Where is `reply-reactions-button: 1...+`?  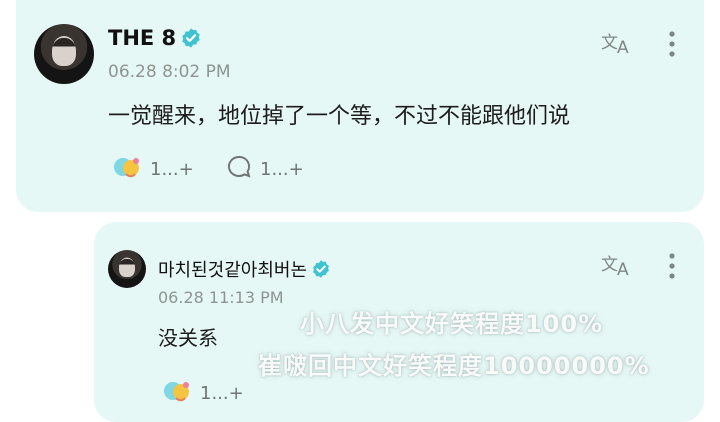 reply-reactions-button: 1...+ is located at coordinates (203, 393).